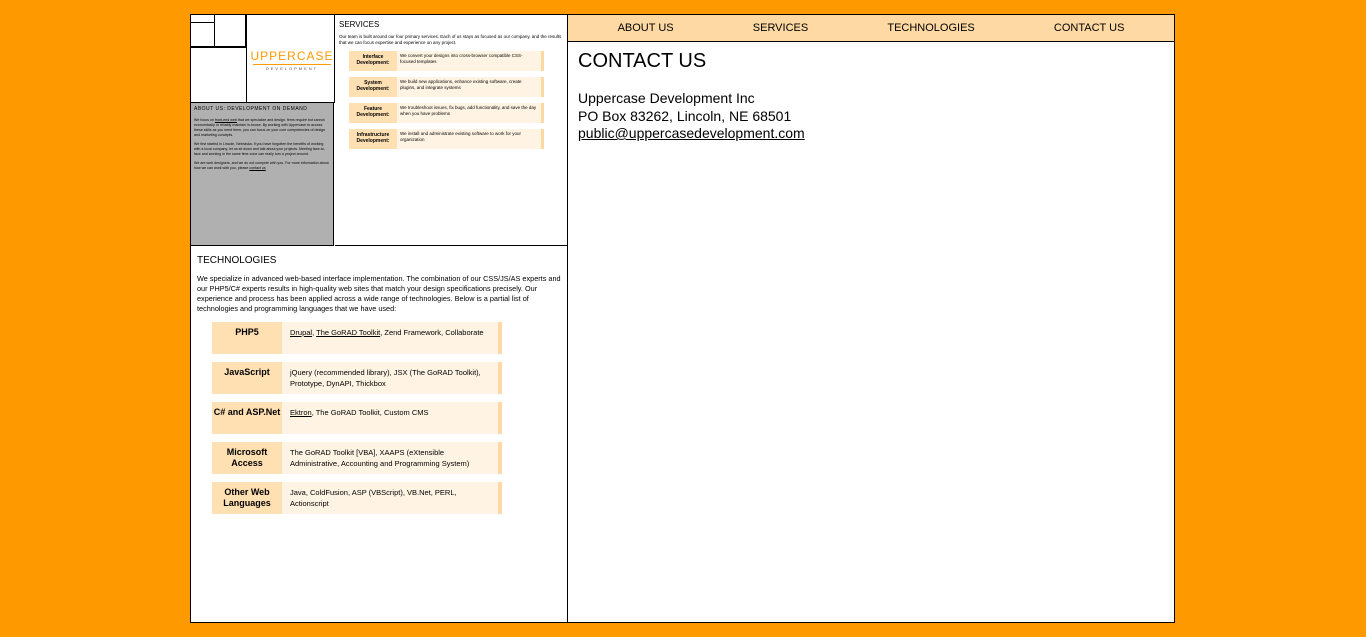 This screenshot has width=1366, height=637. I want to click on drupal-link: Drupal, so click(301, 332).